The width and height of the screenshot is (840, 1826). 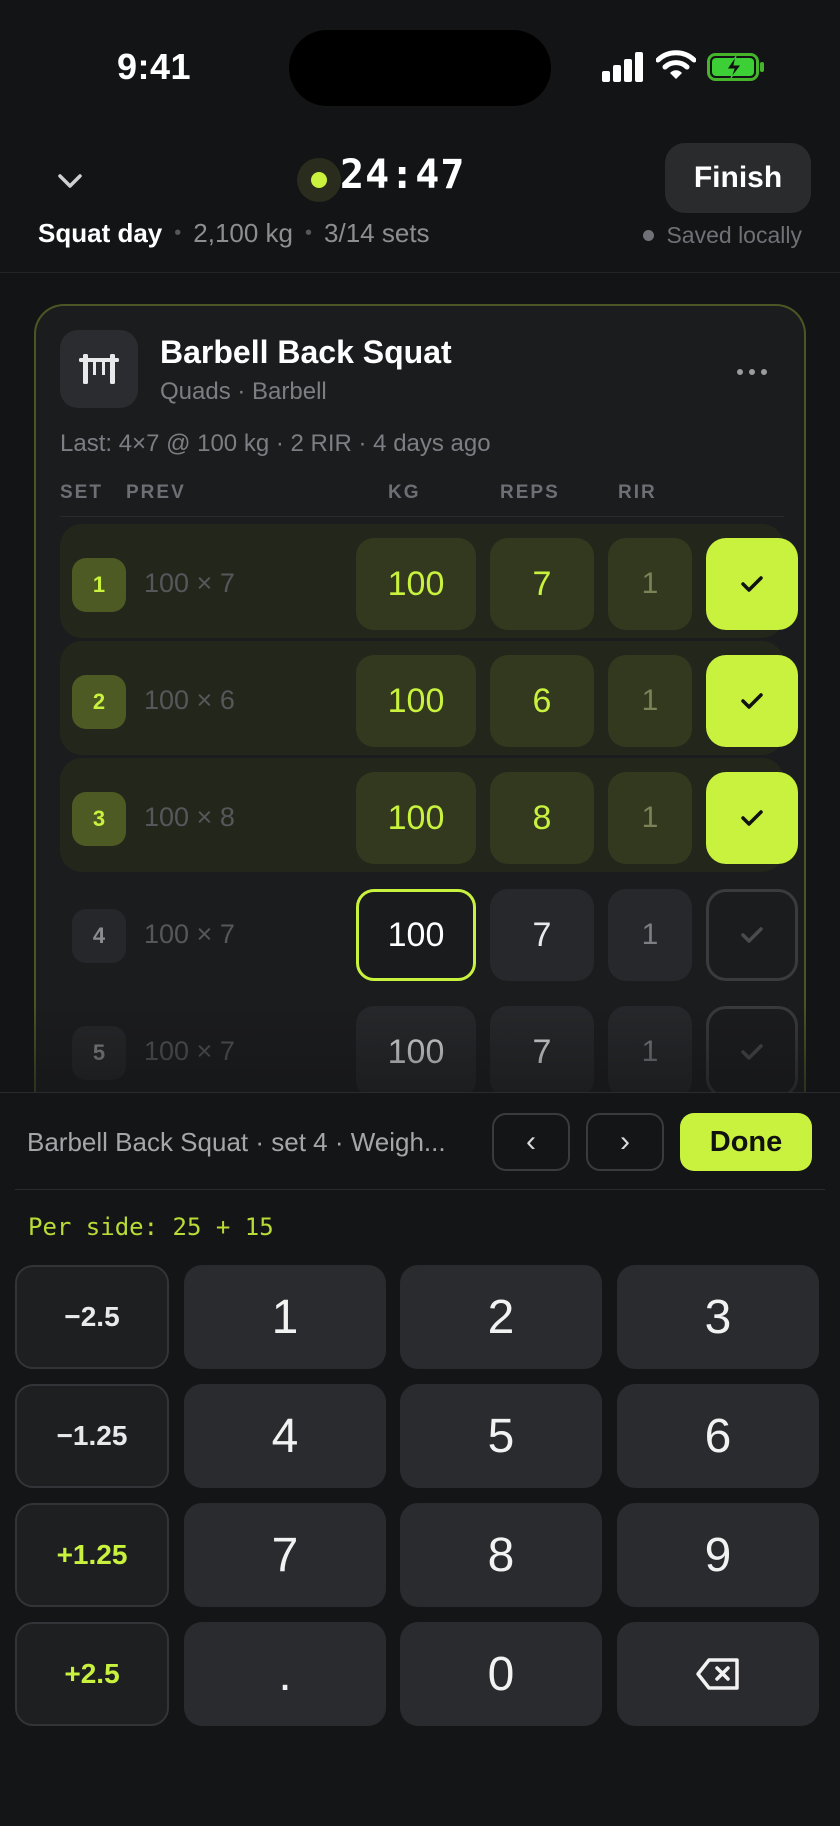 What do you see at coordinates (734, 235) in the screenshot?
I see `save-status-label: Saved locally` at bounding box center [734, 235].